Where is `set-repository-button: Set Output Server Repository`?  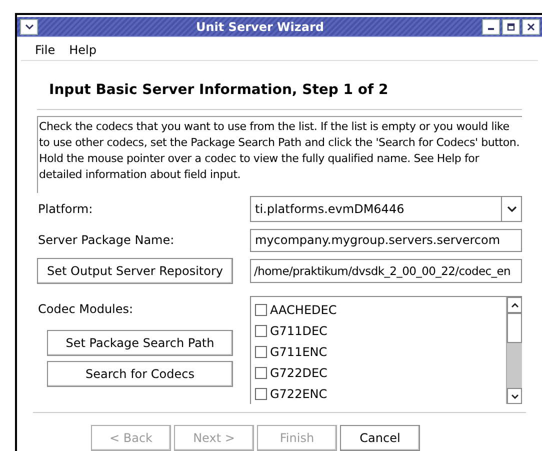 set-repository-button: Set Output Server Repository is located at coordinates (135, 271).